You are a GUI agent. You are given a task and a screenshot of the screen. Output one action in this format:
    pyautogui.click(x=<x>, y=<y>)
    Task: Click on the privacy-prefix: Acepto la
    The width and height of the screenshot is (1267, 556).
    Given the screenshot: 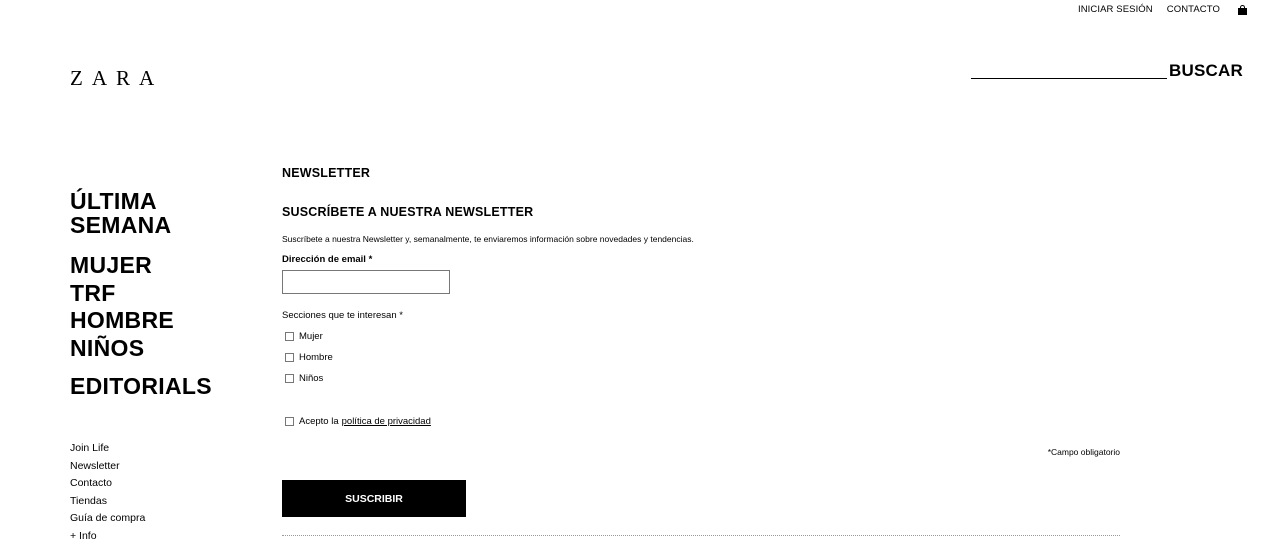 What is the action you would take?
    pyautogui.click(x=319, y=421)
    